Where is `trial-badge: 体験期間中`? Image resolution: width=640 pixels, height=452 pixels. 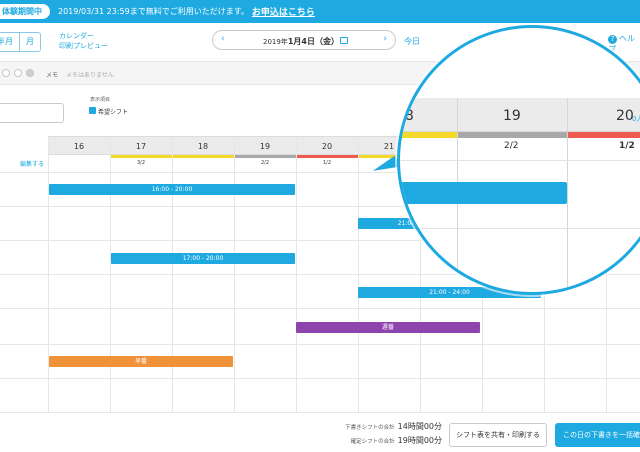
trial-badge: 体験期間中 is located at coordinates (25, 11).